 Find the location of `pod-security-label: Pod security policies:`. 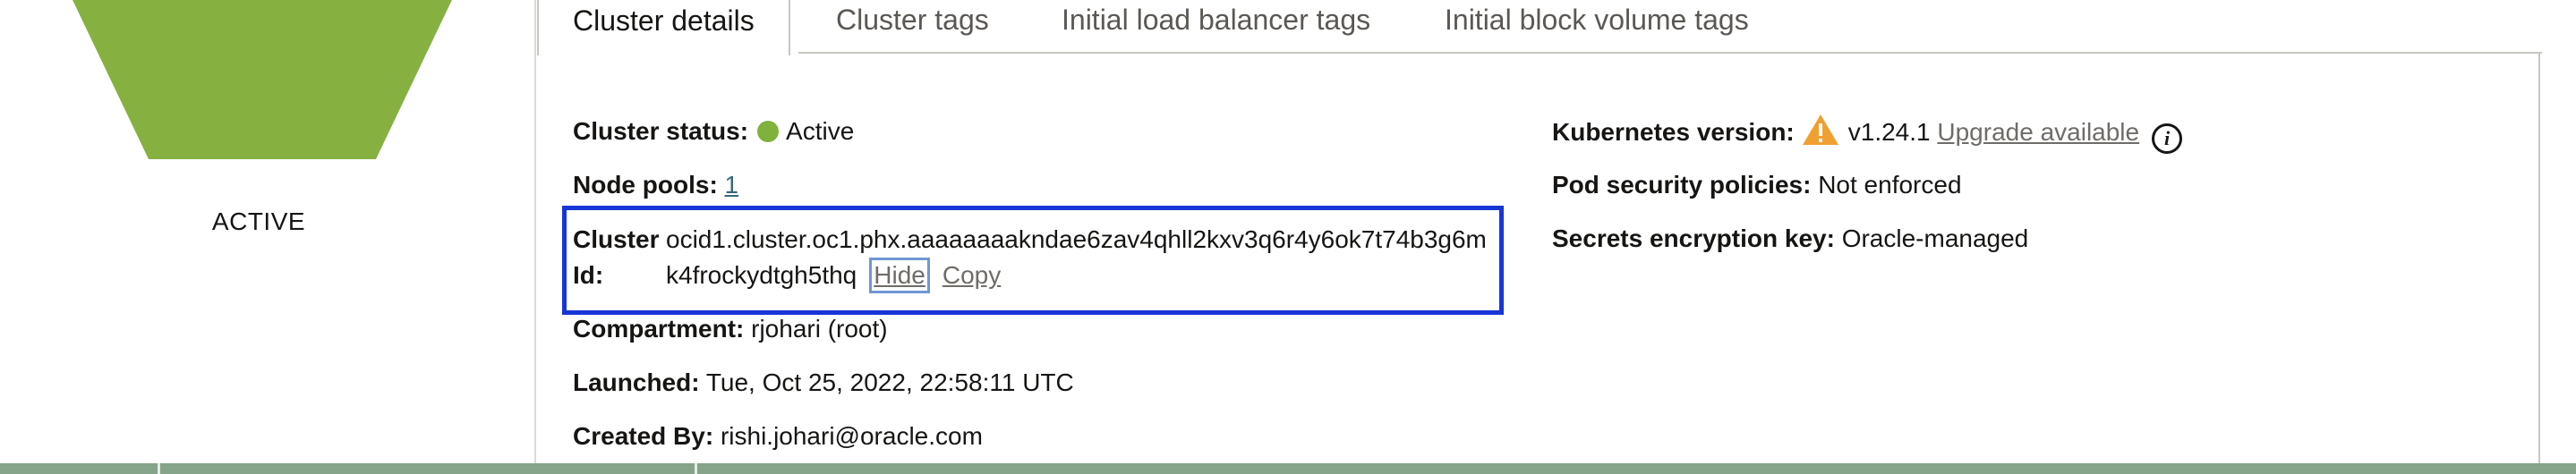

pod-security-label: Pod security policies: is located at coordinates (1682, 185).